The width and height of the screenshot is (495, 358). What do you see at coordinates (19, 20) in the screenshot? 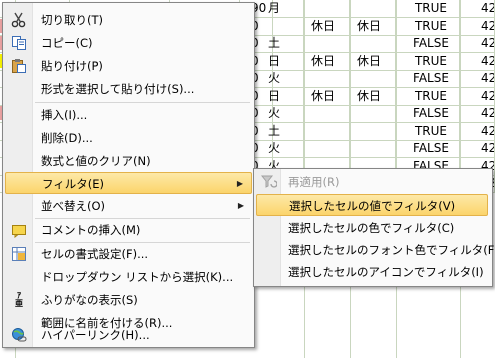
I see `scissors-icon` at bounding box center [19, 20].